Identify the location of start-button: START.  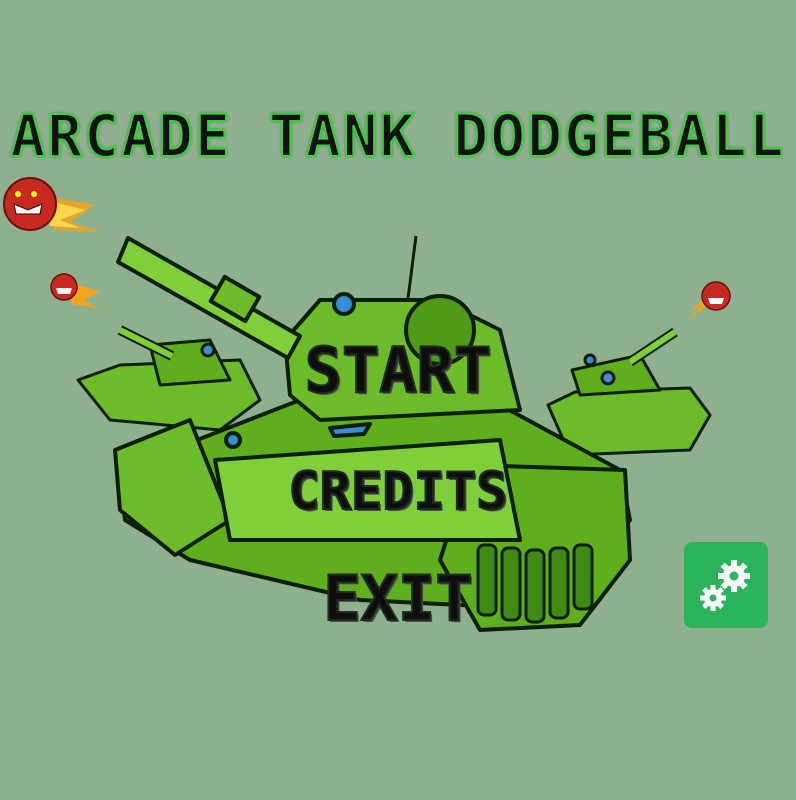
(398, 371).